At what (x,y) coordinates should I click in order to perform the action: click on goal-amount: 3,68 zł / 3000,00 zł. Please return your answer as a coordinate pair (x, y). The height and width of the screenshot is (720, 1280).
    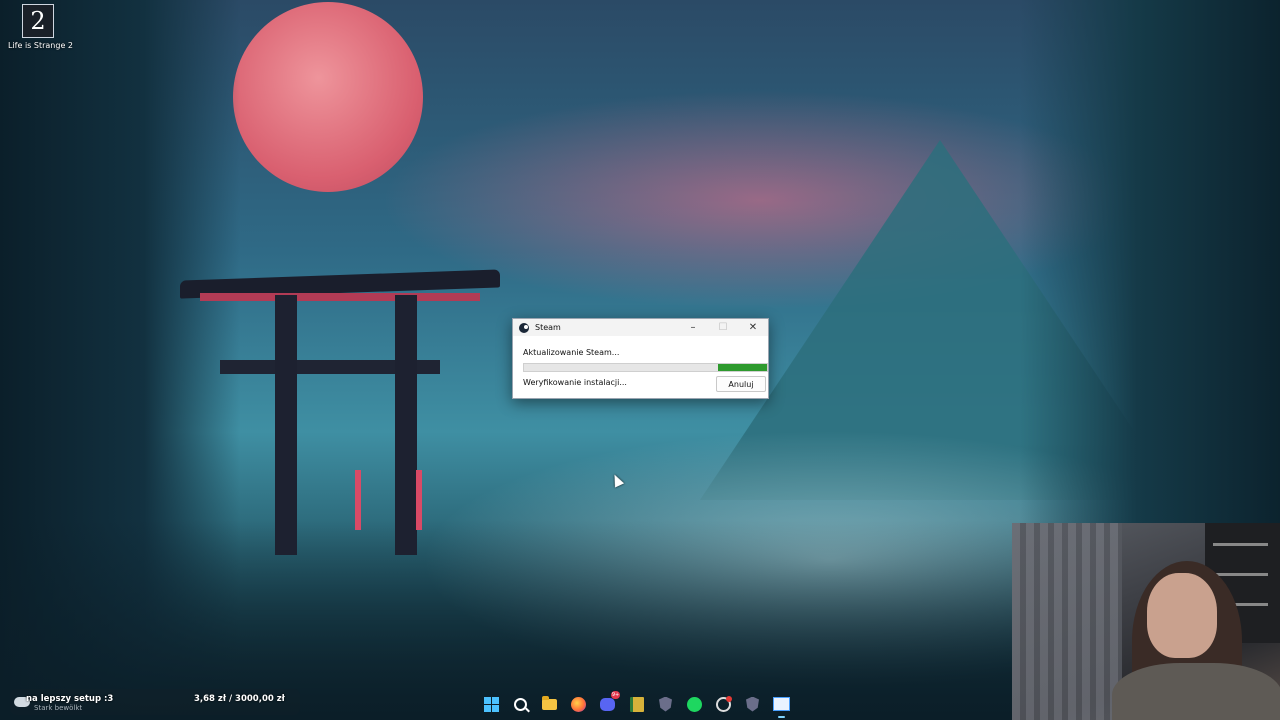
    Looking at the image, I should click on (239, 699).